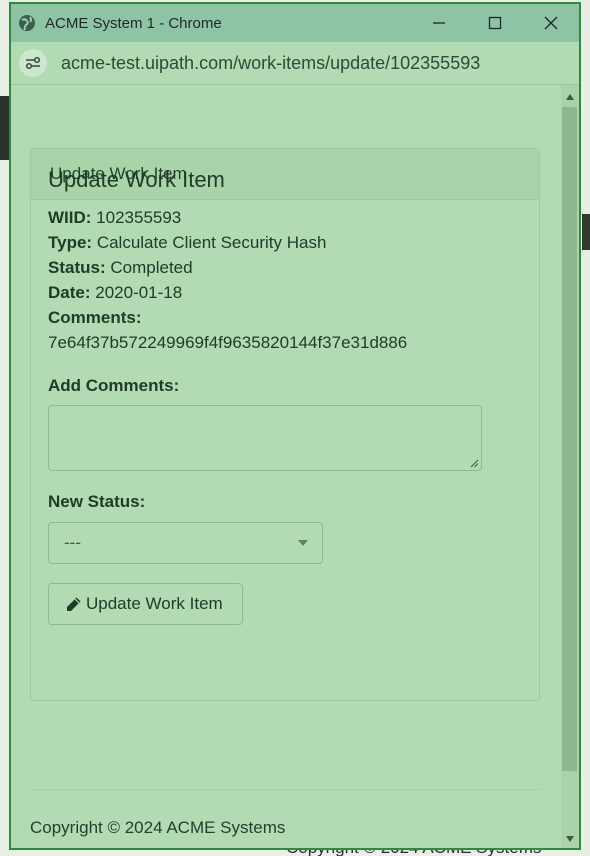 The image size is (590, 856). What do you see at coordinates (285, 789) in the screenshot?
I see `footer-divider` at bounding box center [285, 789].